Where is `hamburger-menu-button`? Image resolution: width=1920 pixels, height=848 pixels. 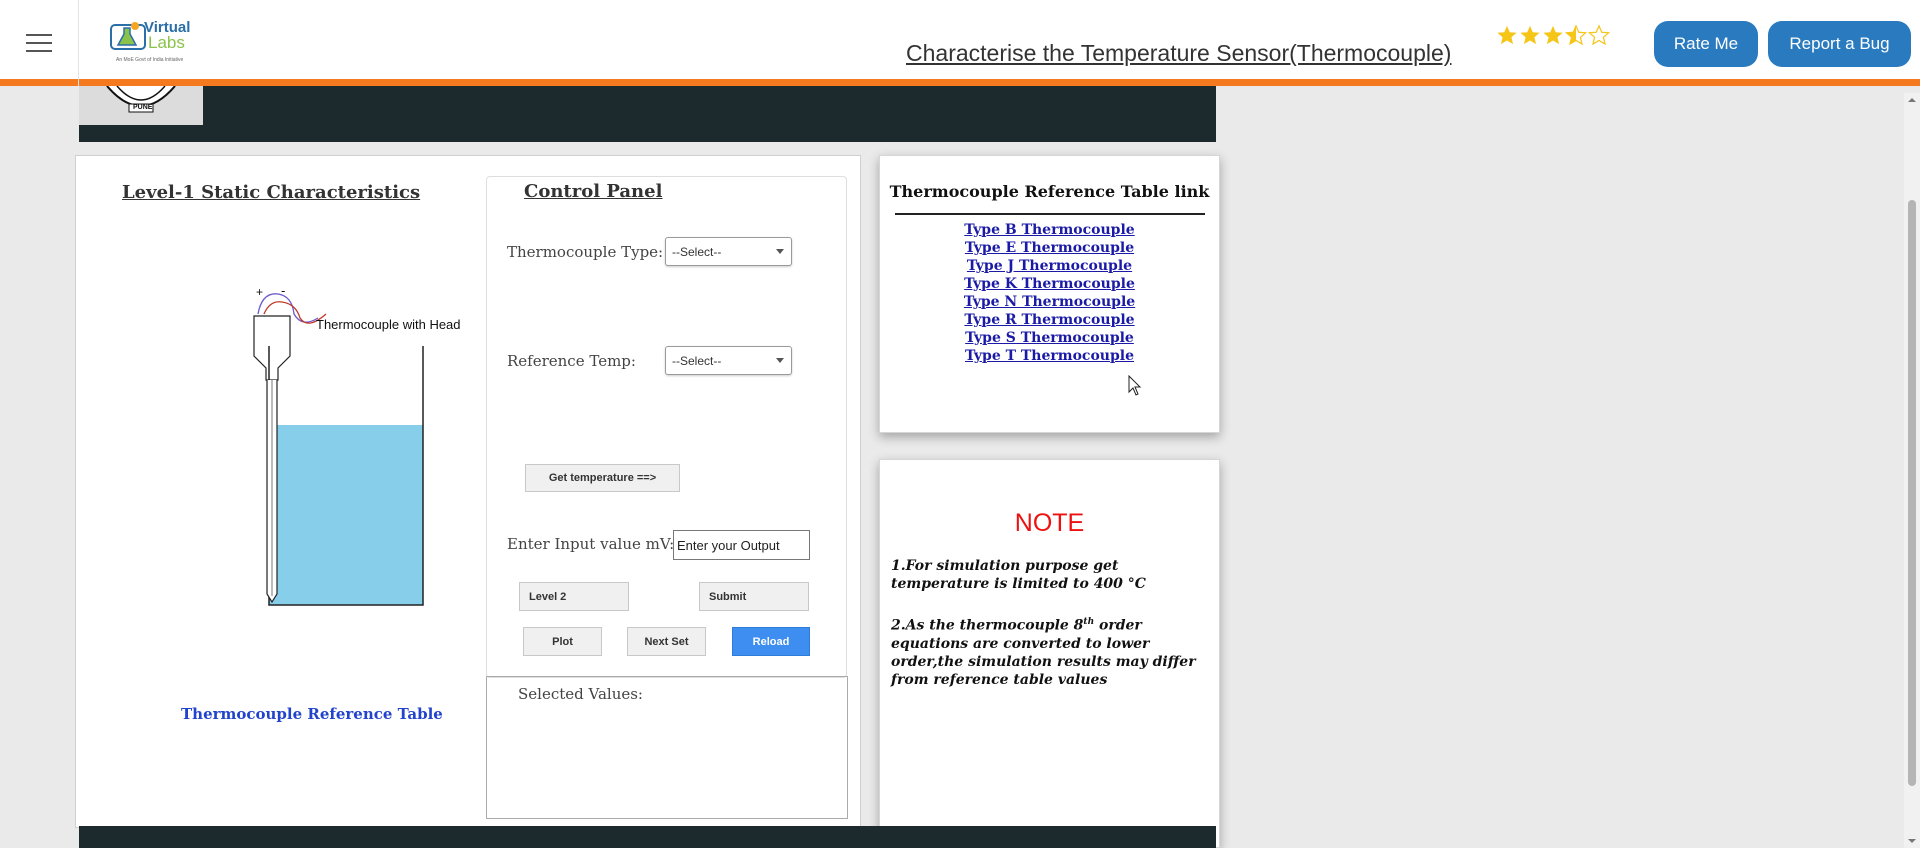
hamburger-menu-button is located at coordinates (39, 43).